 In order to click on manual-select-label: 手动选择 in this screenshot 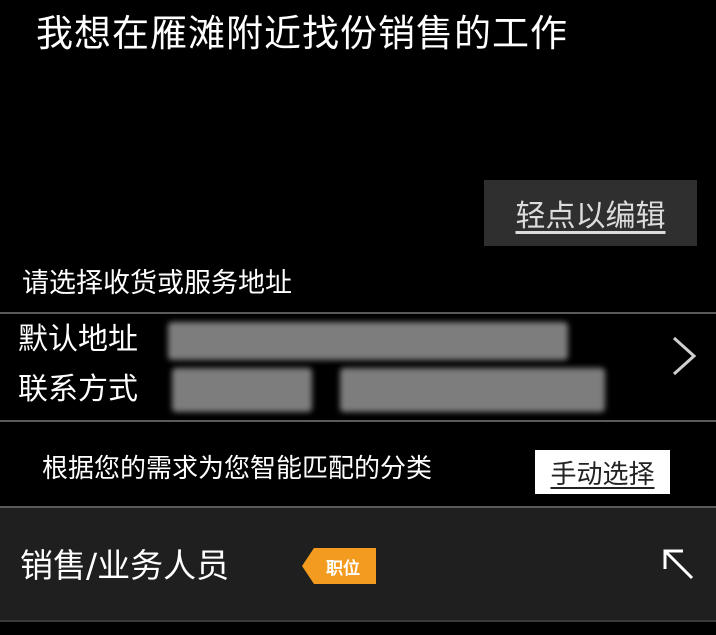, I will do `click(602, 474)`.